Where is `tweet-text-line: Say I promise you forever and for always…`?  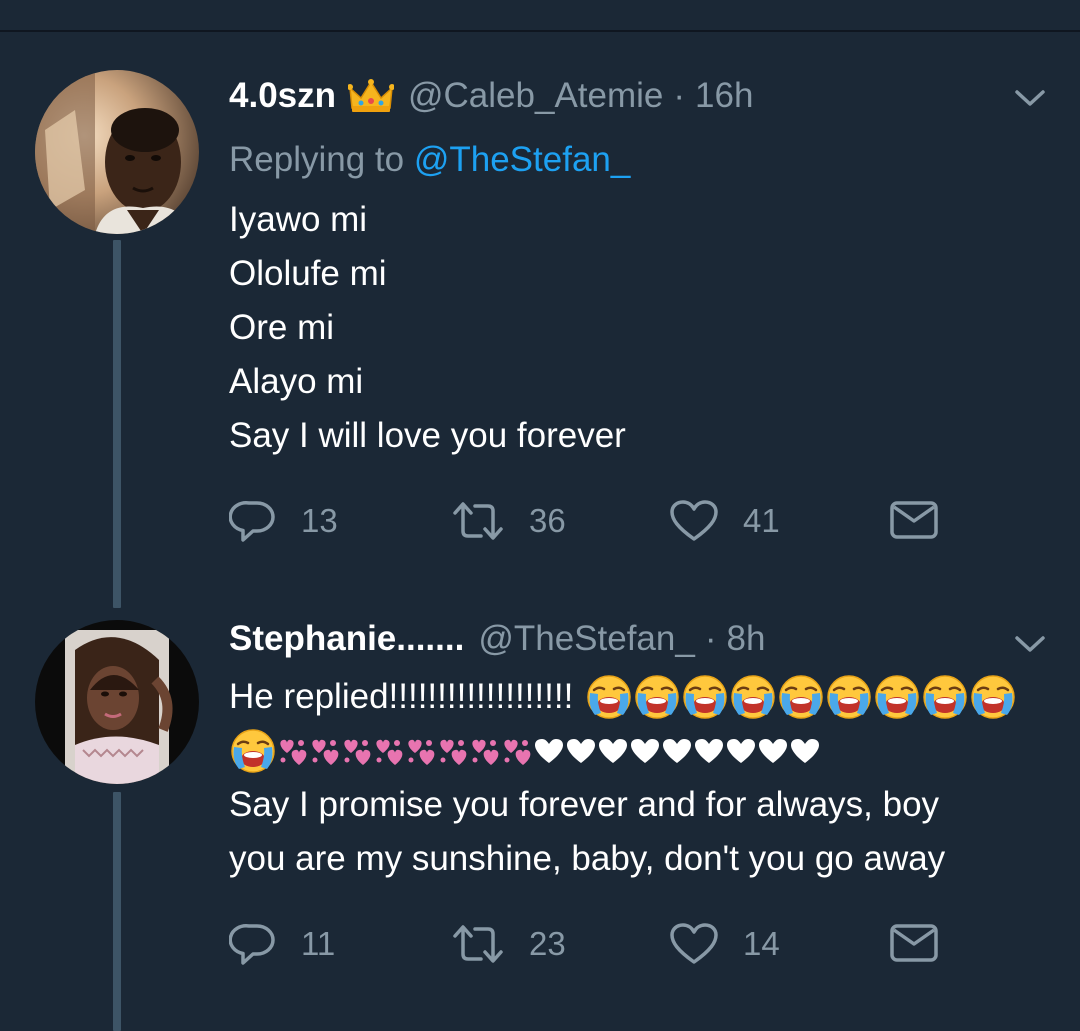
tweet-text-line: Say I promise you forever and for always… is located at coordinates (584, 804).